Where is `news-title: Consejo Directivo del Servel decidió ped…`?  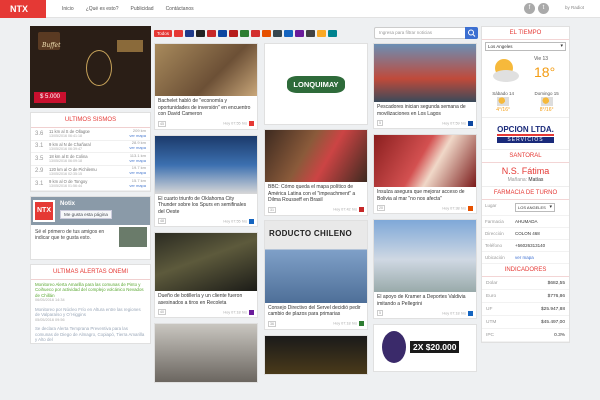 news-title: Consejo Directivo del Servel decidió ped… is located at coordinates (316, 311).